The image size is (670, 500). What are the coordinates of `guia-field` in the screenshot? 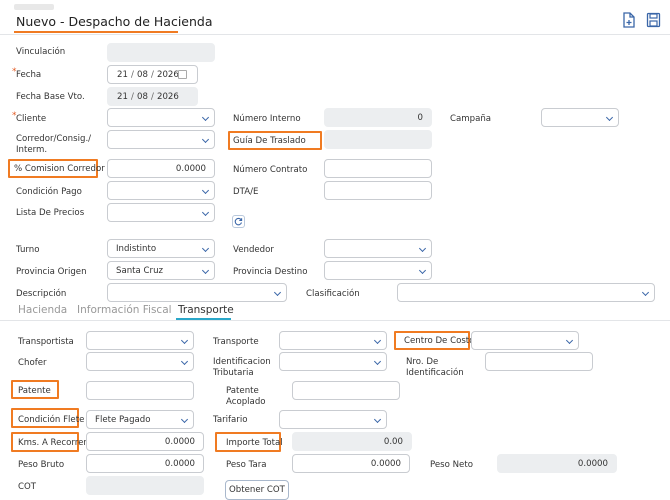 It's located at (378, 139).